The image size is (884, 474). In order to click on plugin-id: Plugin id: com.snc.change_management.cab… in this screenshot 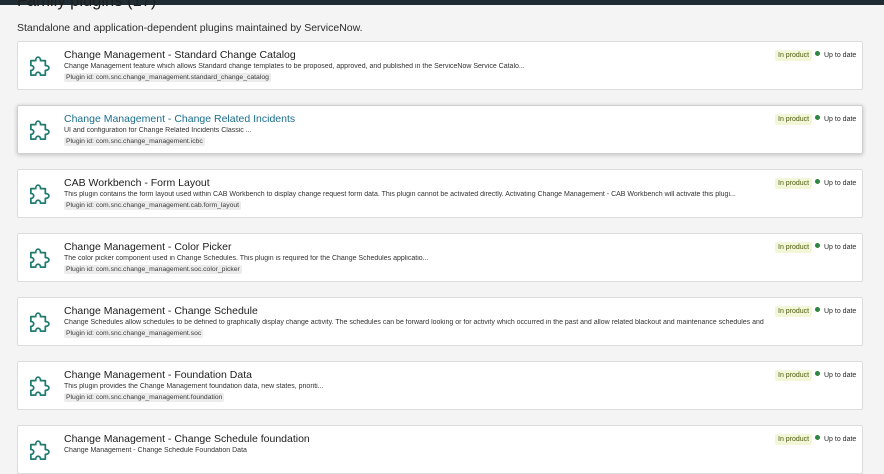, I will do `click(153, 205)`.